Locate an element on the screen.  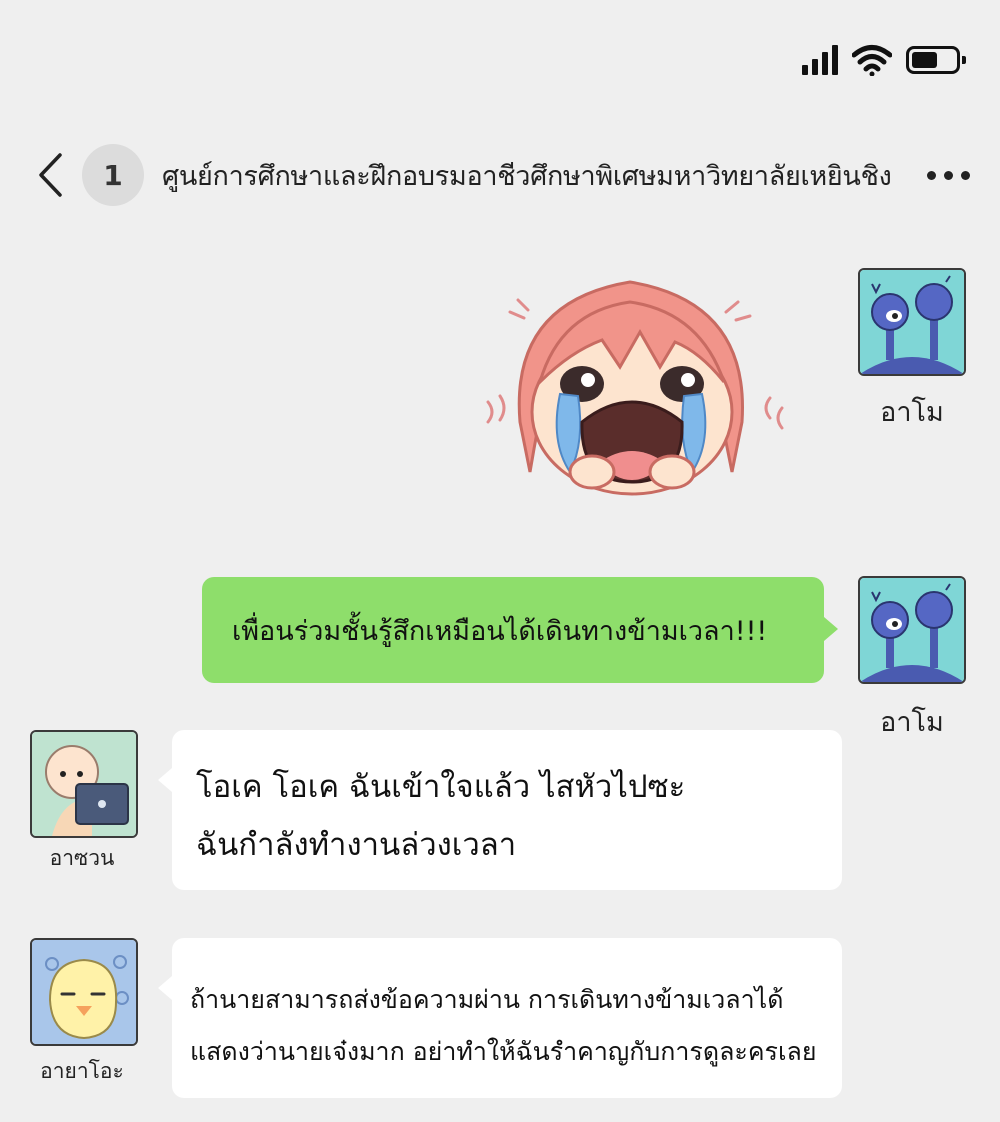
message-line: ฉันกำลังทำงานล่วงเวลา is located at coordinates (356, 845).